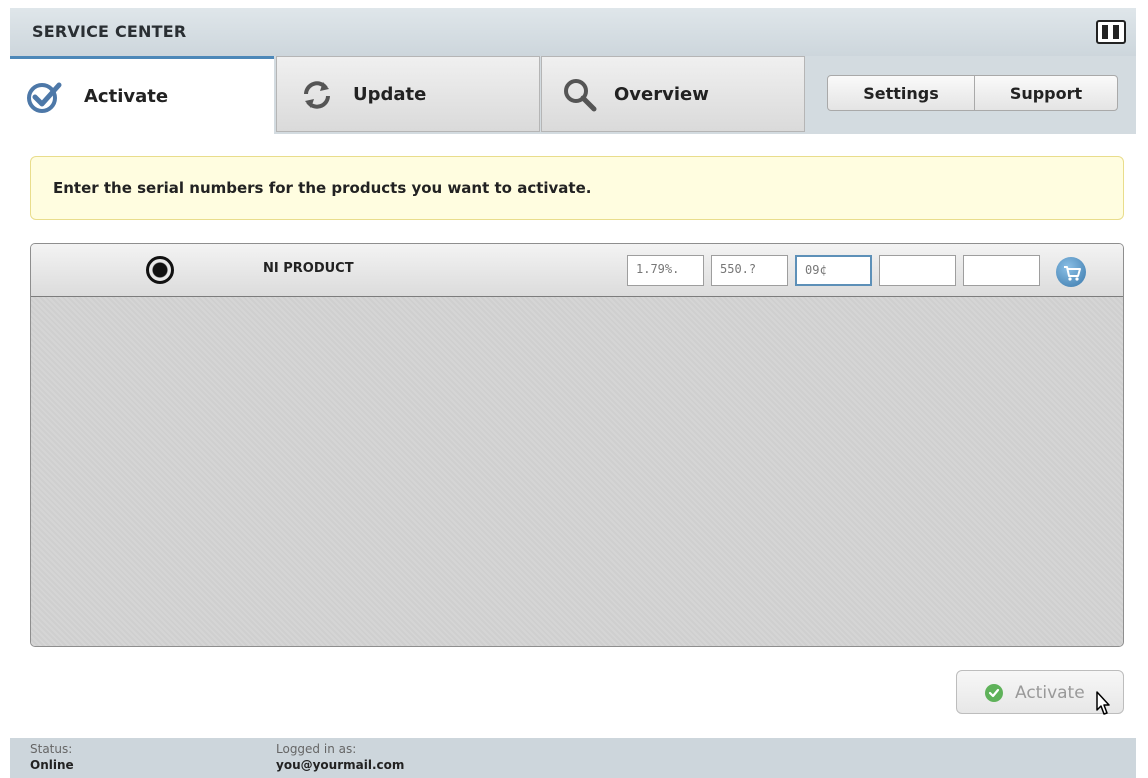 Image resolution: width=1148 pixels, height=778 pixels. I want to click on tab-update: Update, so click(408, 94).